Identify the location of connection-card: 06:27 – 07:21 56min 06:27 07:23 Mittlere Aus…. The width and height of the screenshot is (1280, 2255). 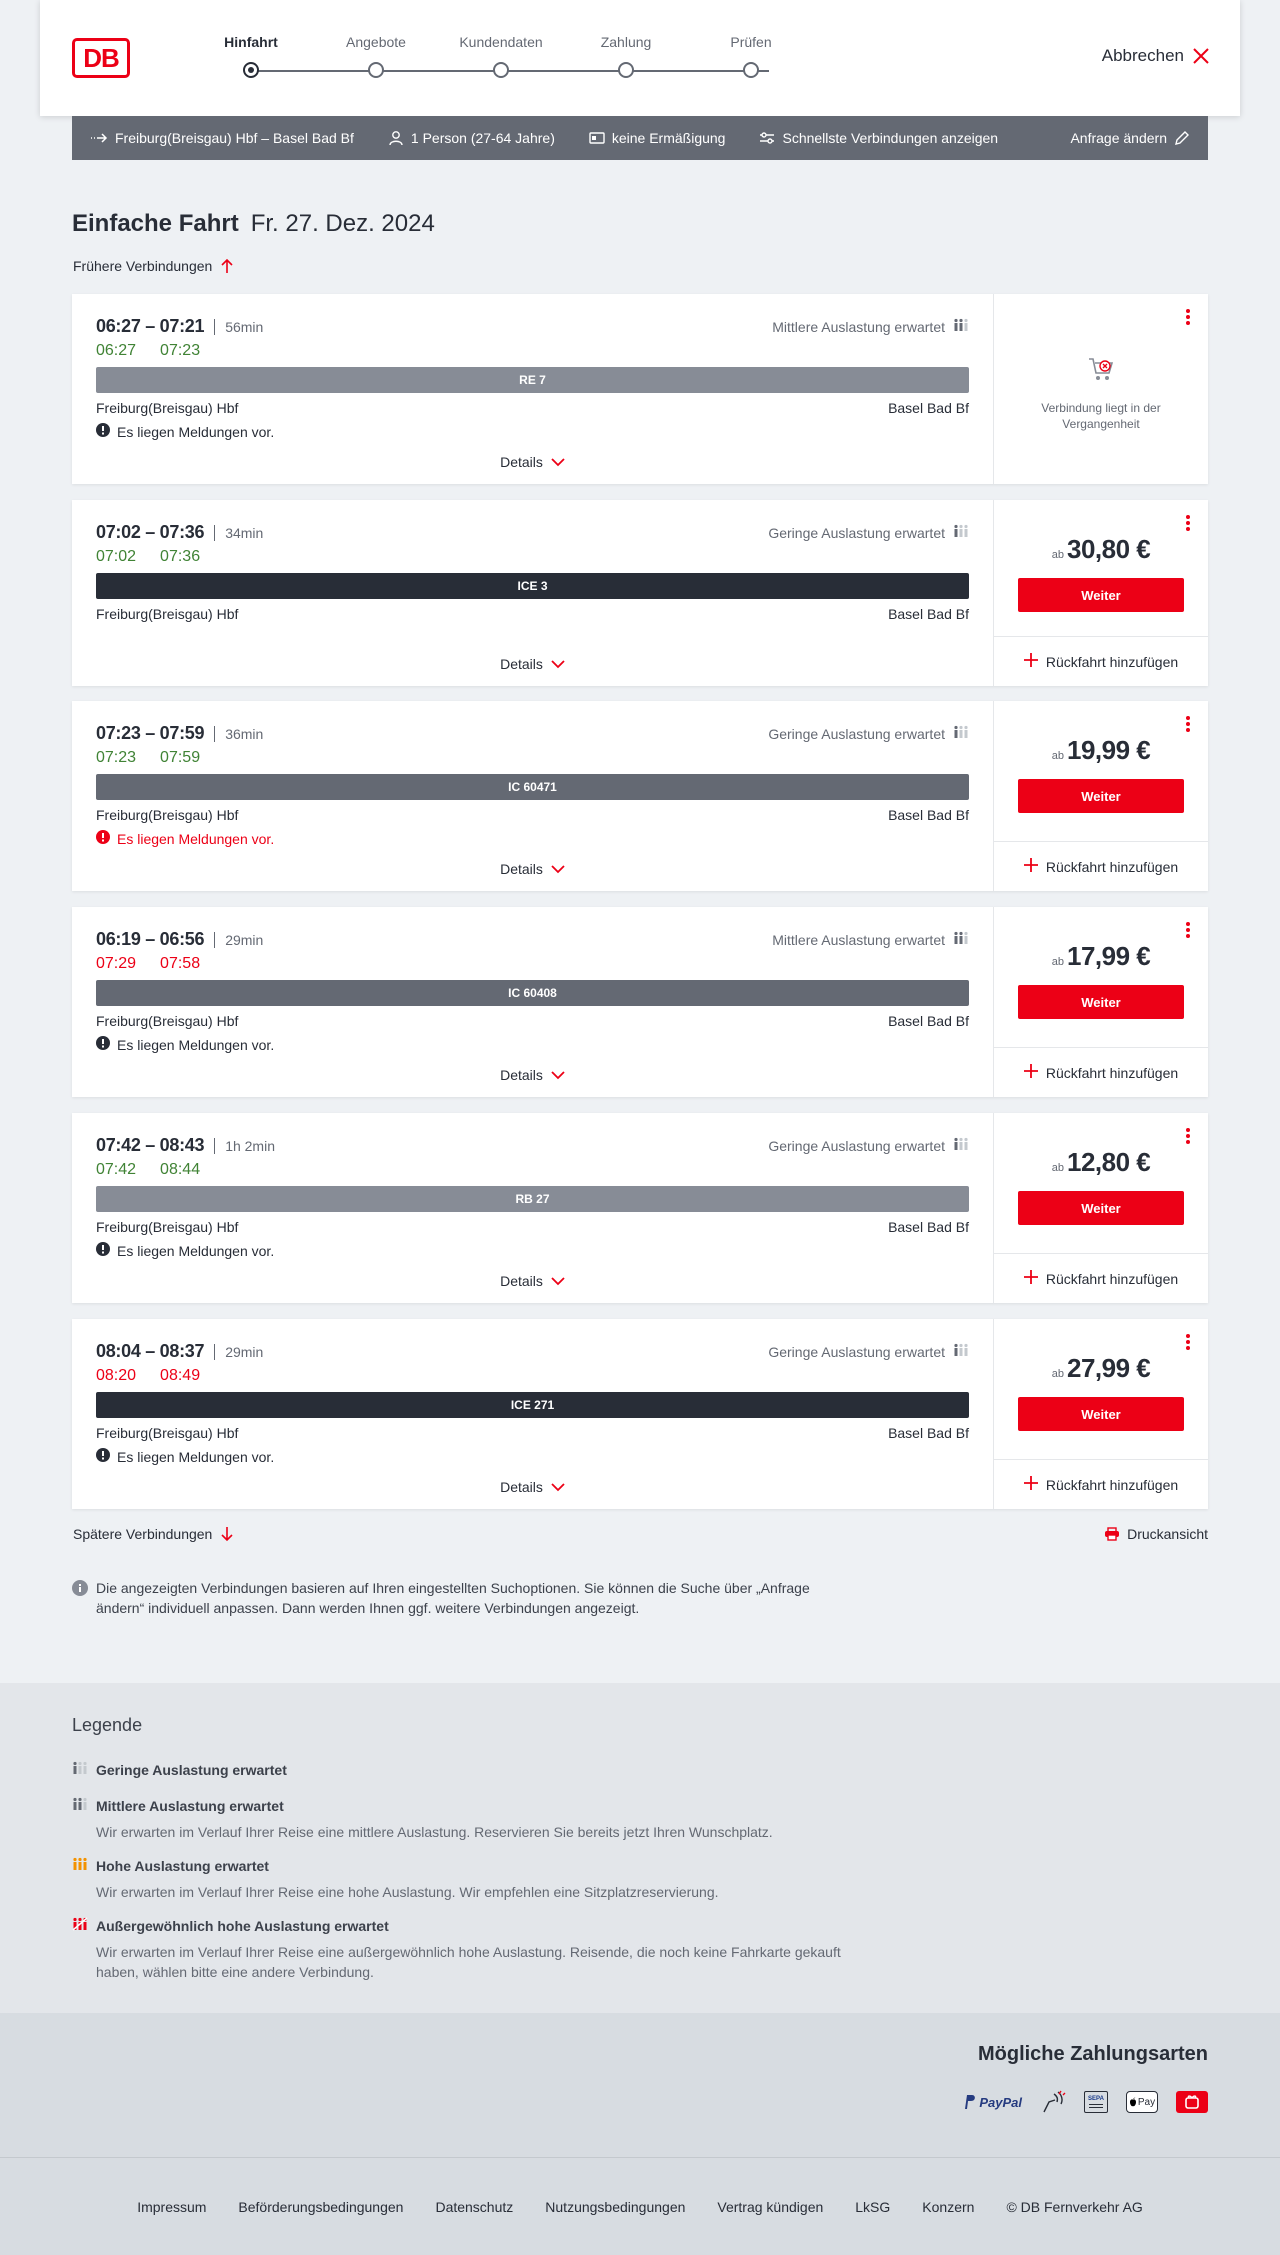
(640, 389).